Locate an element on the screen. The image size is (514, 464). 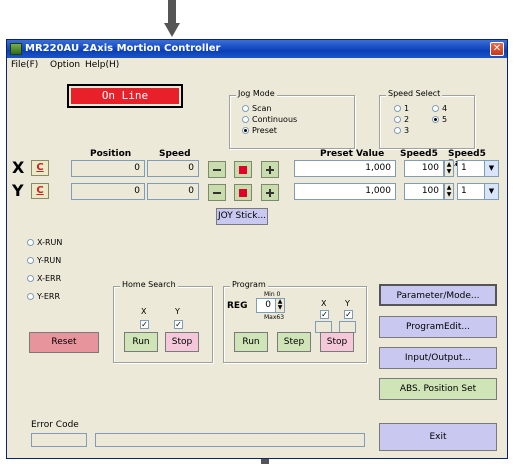
y-speed5-rate-select: 1 ▼ is located at coordinates (478, 191).